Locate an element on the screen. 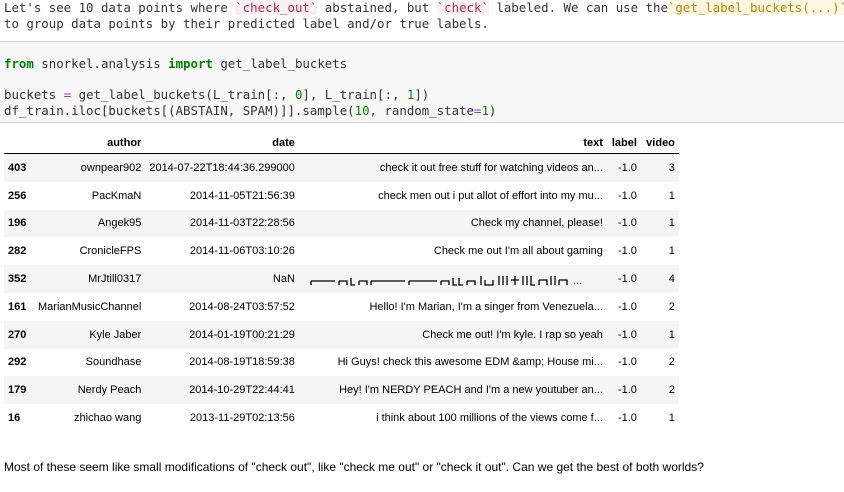  number: 1 is located at coordinates (485, 110).